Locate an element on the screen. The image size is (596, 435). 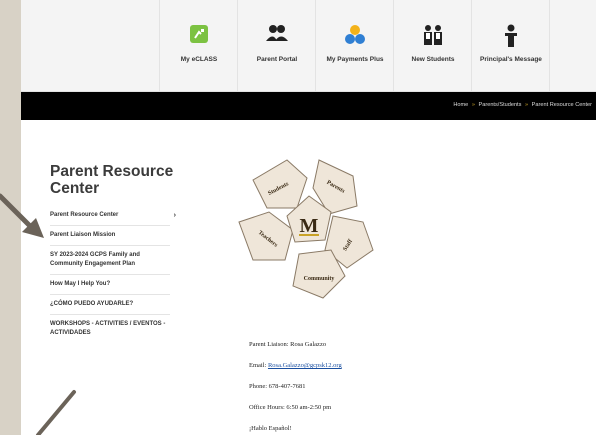
annotation-arrows is located at coordinates (38, 314).